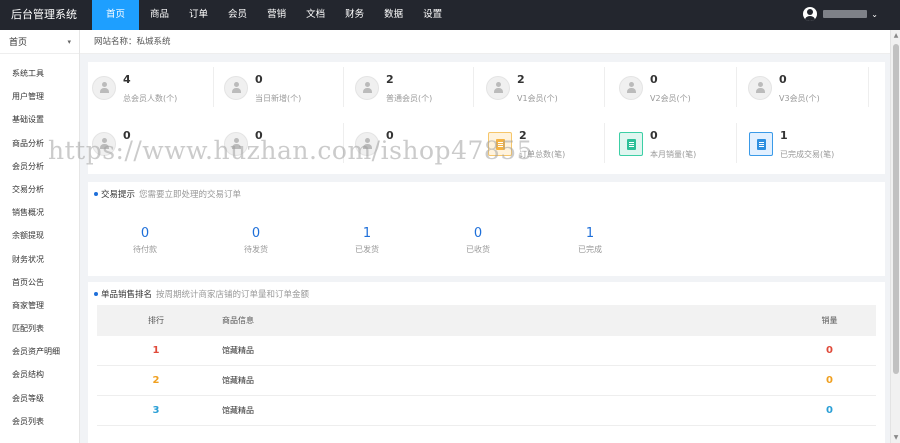 This screenshot has height=443, width=900. What do you see at coordinates (278, 98) in the screenshot?
I see `stat-label: 当日新增(个)` at bounding box center [278, 98].